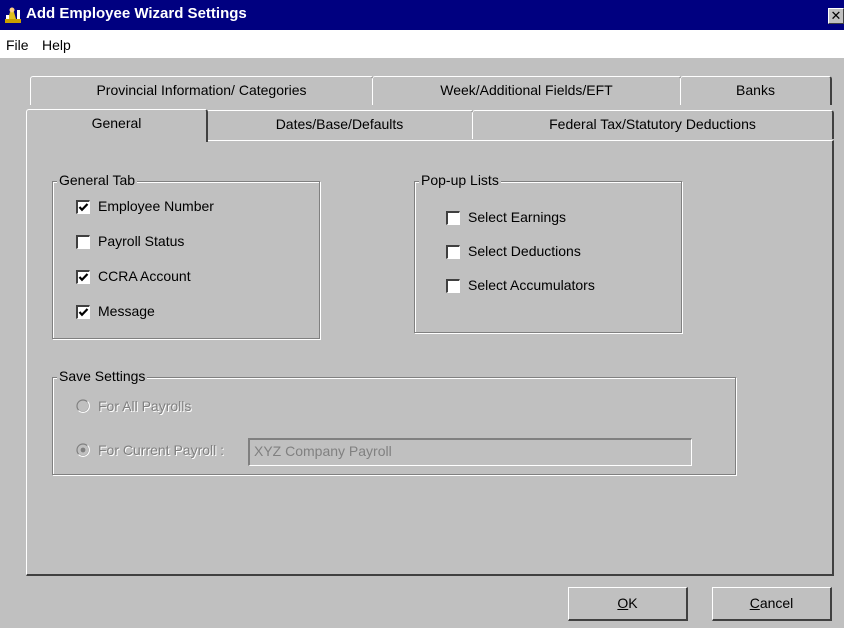 This screenshot has width=844, height=628. Describe the element at coordinates (117, 125) in the screenshot. I see `tab-general: General` at that location.